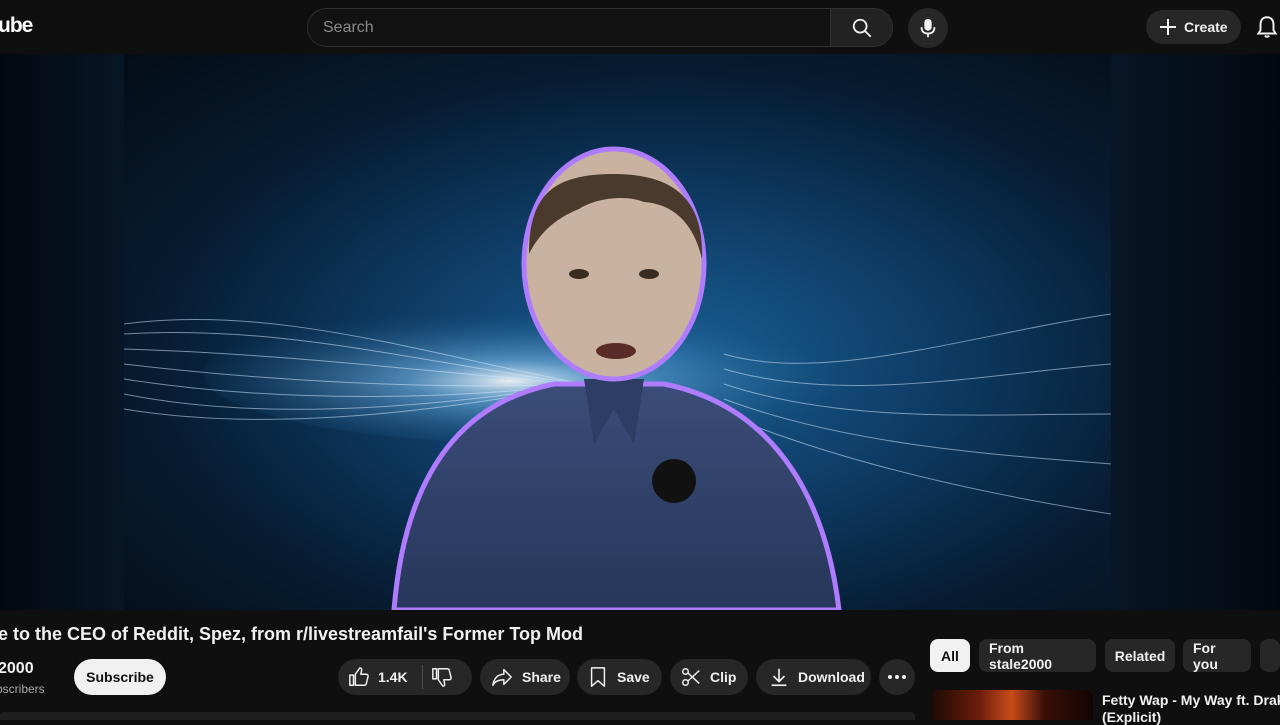 This screenshot has height=725, width=1280. Describe the element at coordinates (723, 677) in the screenshot. I see `clip-label: Clip` at that location.